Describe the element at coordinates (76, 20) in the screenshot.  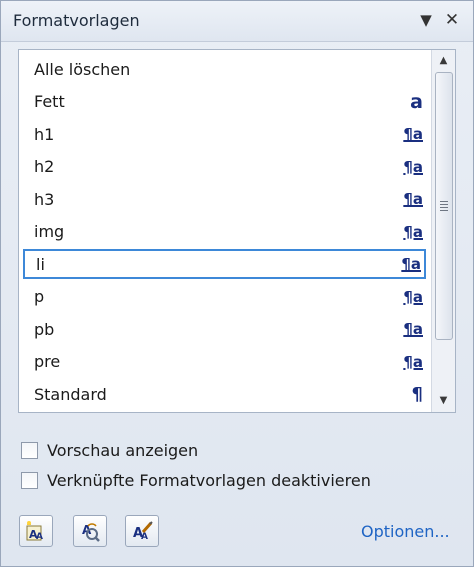
I see `pane-title: Formatvorlagen` at that location.